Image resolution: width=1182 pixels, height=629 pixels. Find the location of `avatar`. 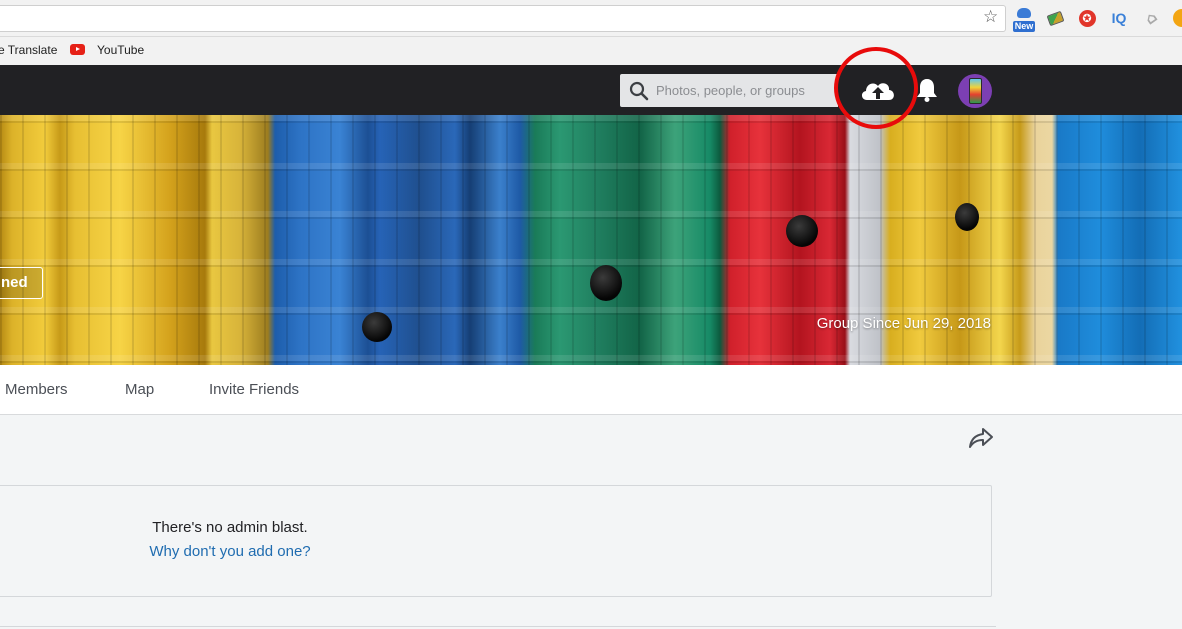

avatar is located at coordinates (975, 91).